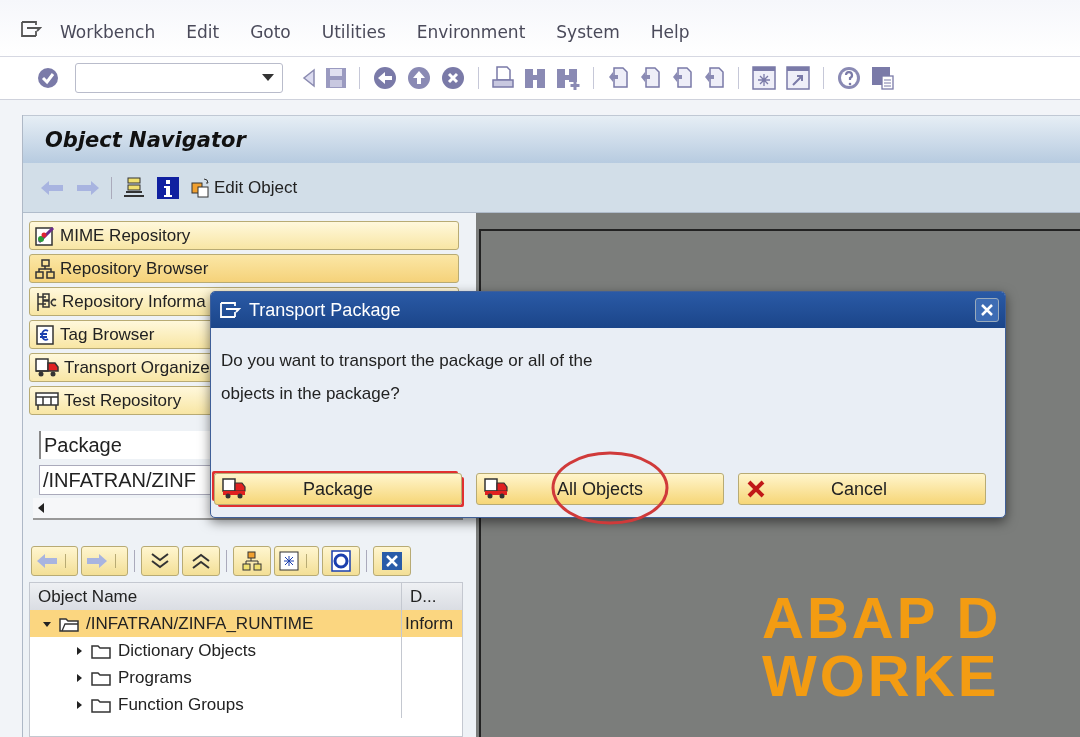  I want to click on logo-text: WORKE, so click(881, 676).